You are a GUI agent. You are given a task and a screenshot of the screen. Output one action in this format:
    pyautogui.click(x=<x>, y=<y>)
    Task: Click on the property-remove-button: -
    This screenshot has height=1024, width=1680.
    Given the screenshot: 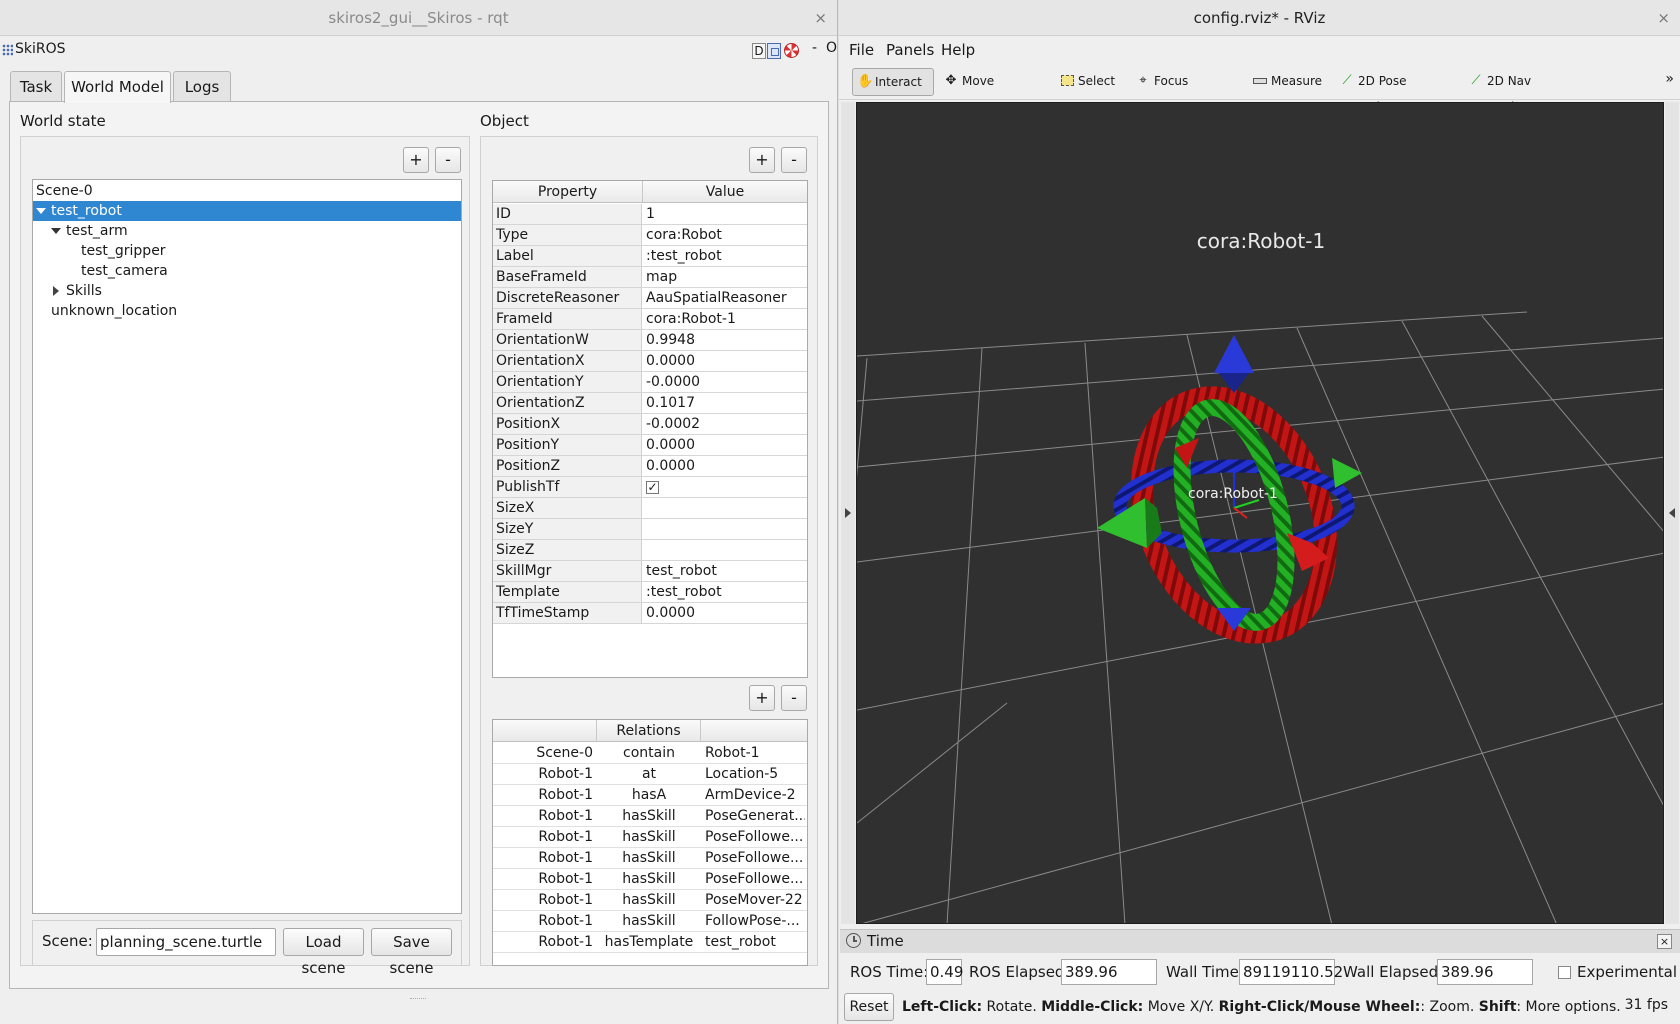 What is the action you would take?
    pyautogui.click(x=794, y=160)
    